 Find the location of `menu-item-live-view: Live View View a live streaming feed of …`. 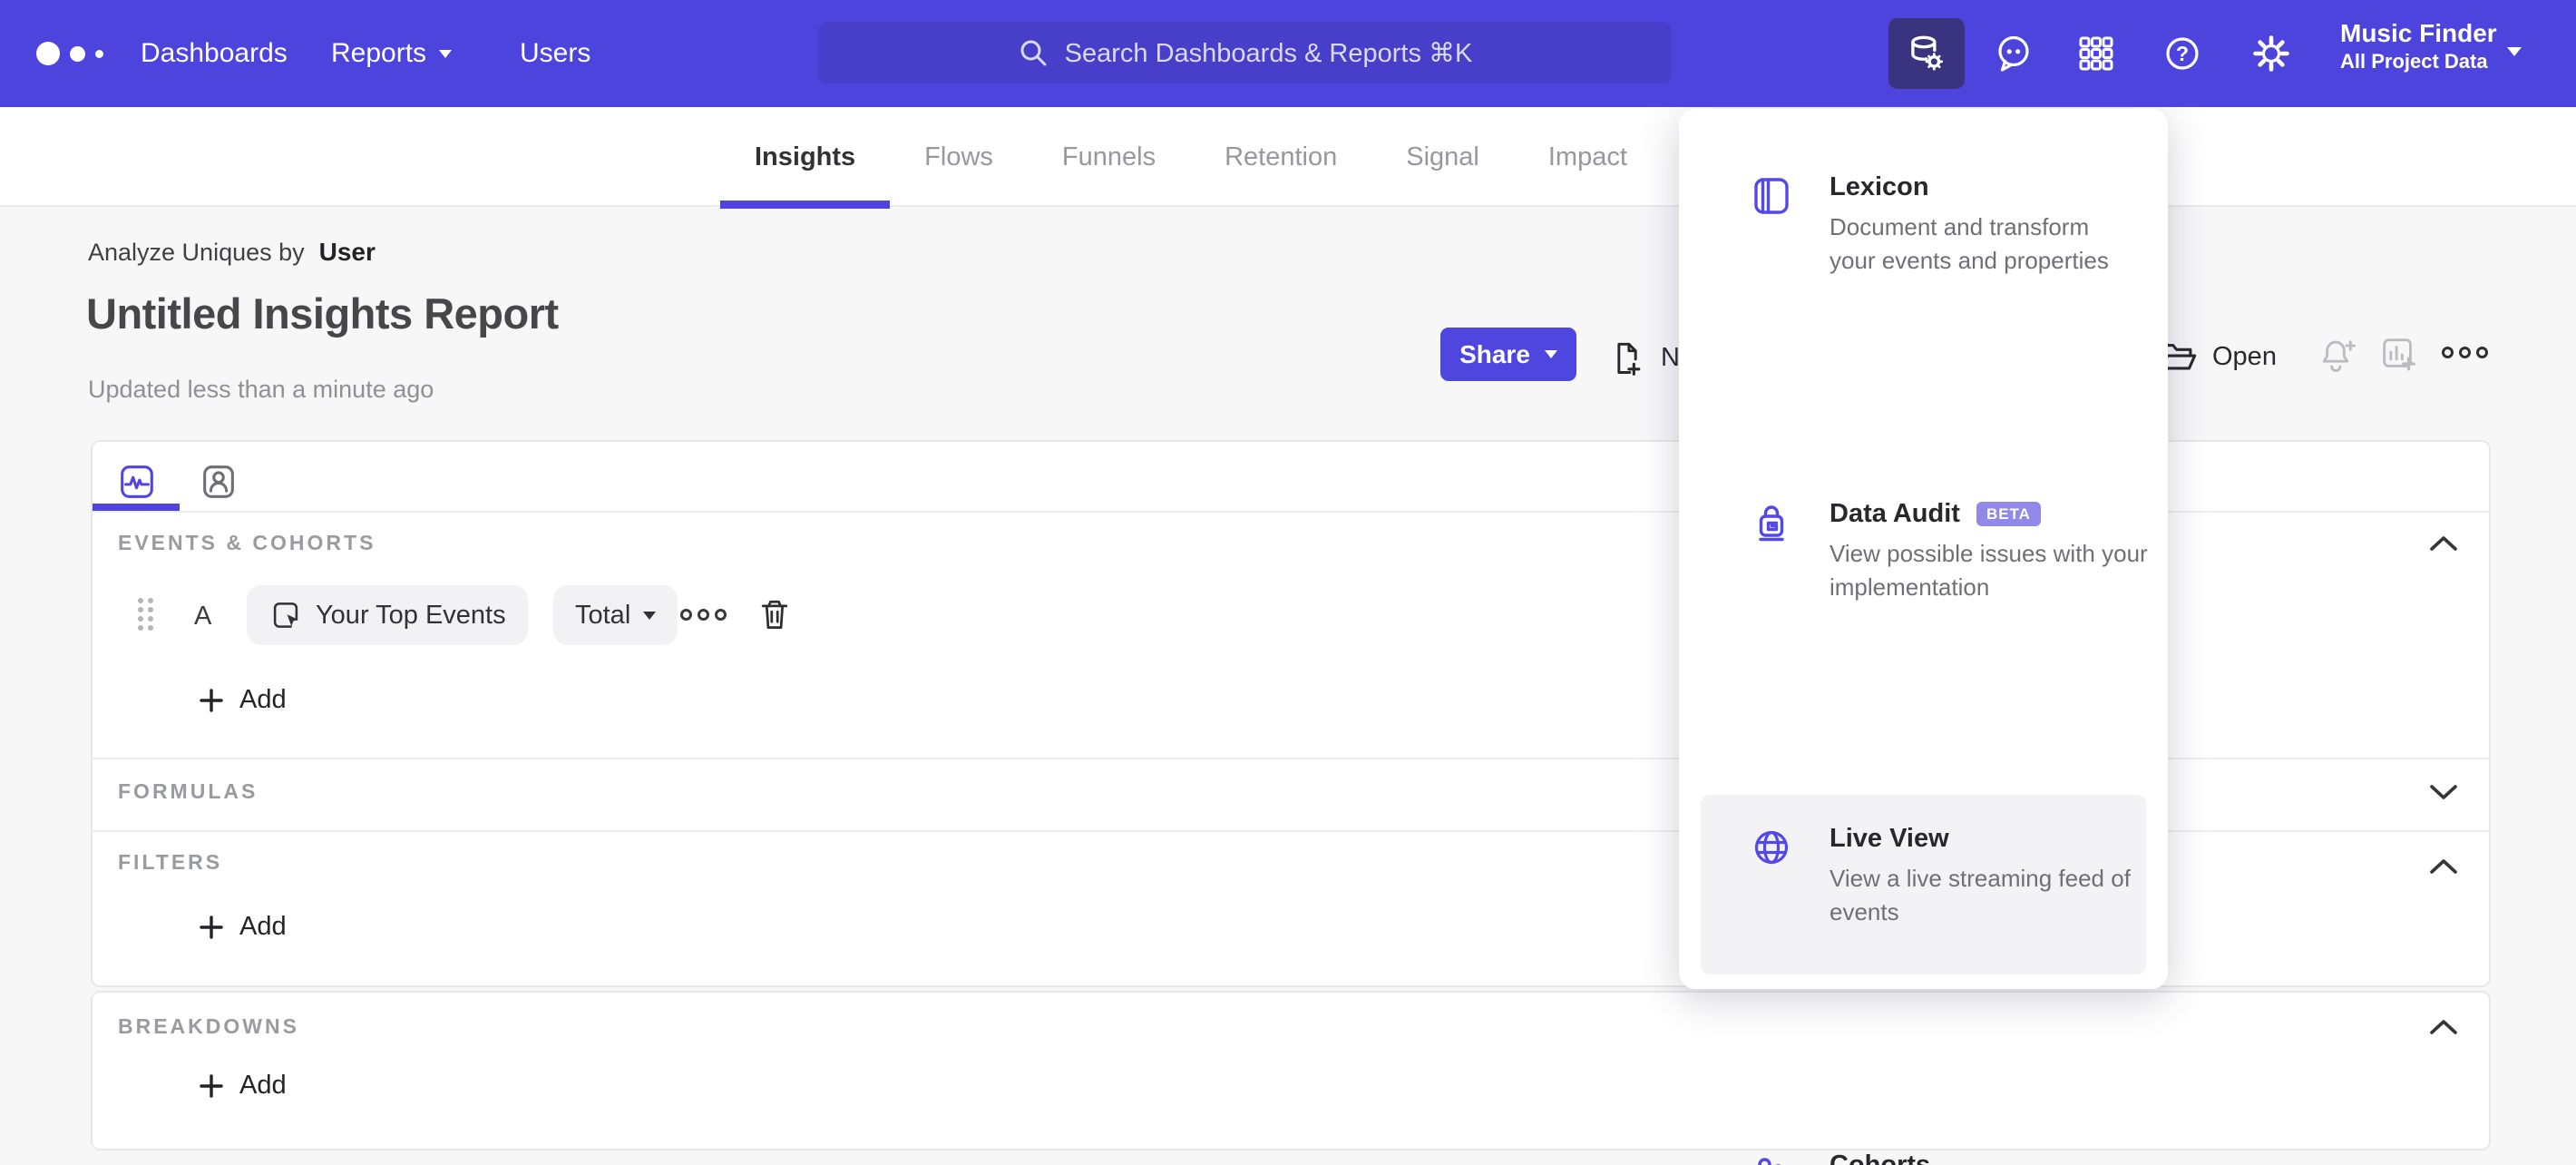

menu-item-live-view: Live View View a live streaming feed of … is located at coordinates (1923, 680).